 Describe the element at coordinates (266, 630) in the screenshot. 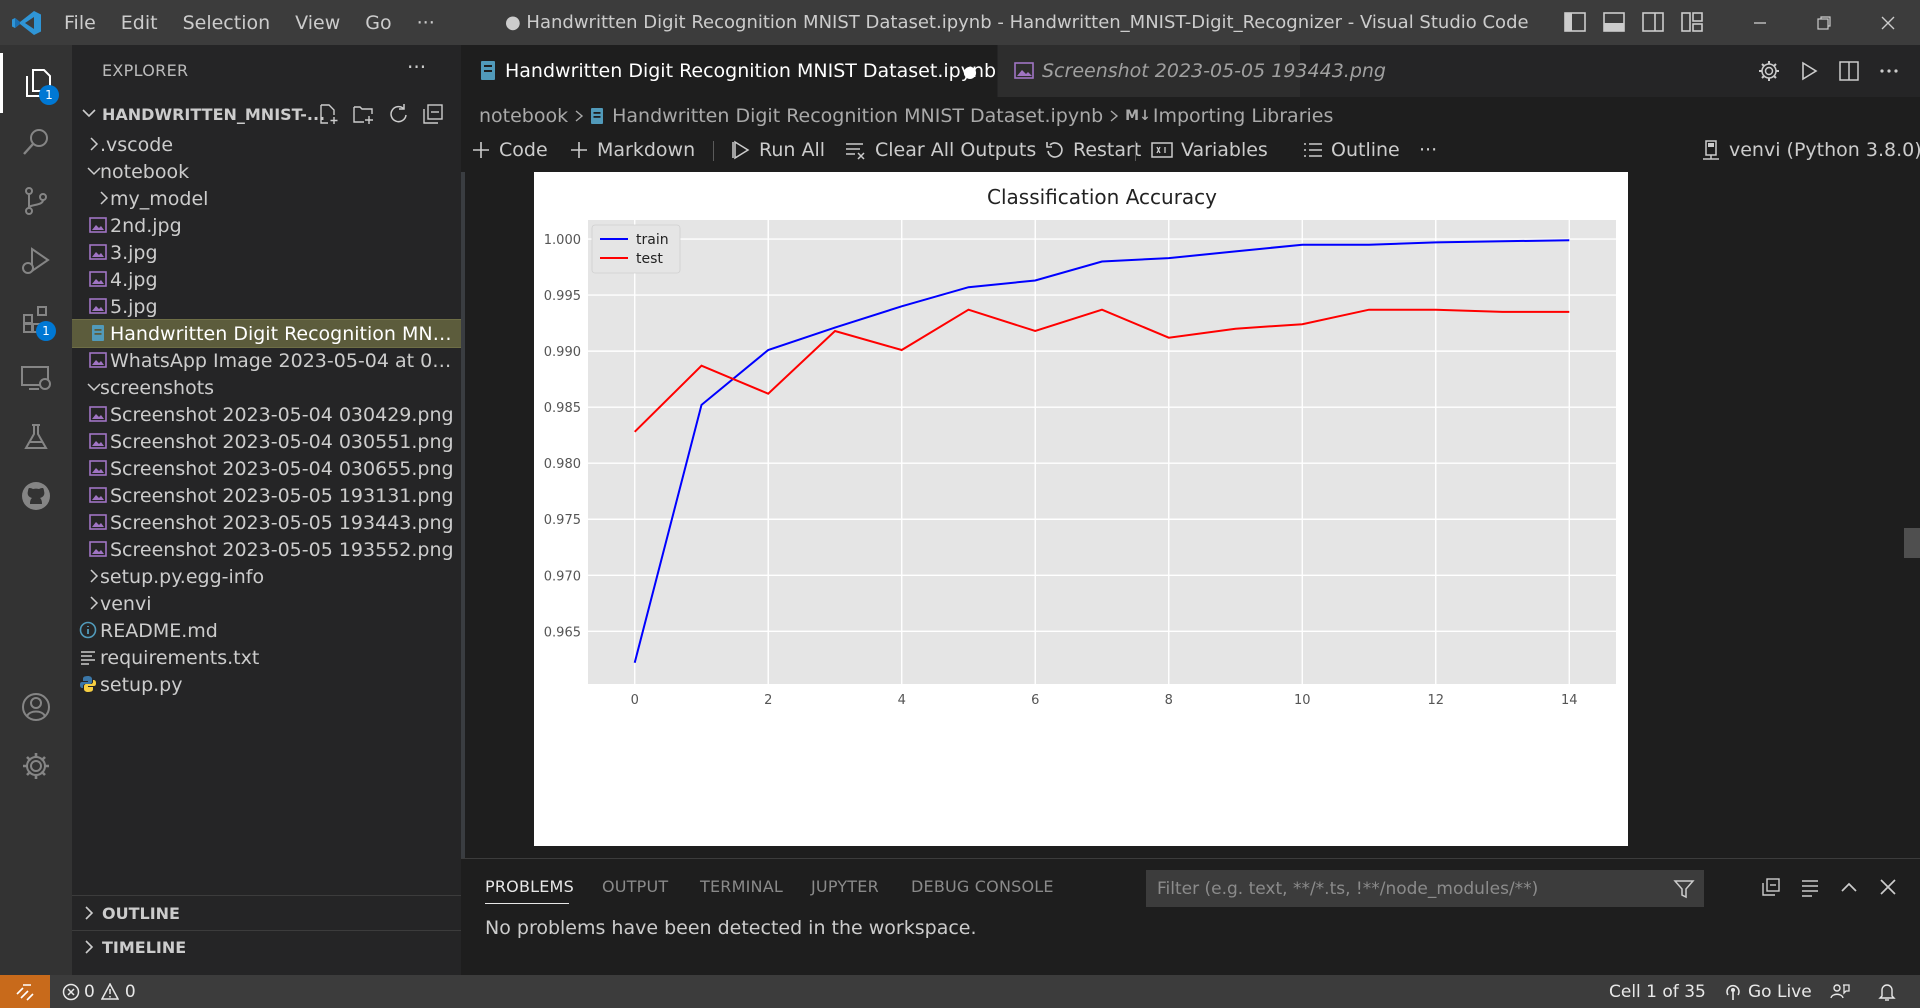

I see `tree-file: README.md` at that location.